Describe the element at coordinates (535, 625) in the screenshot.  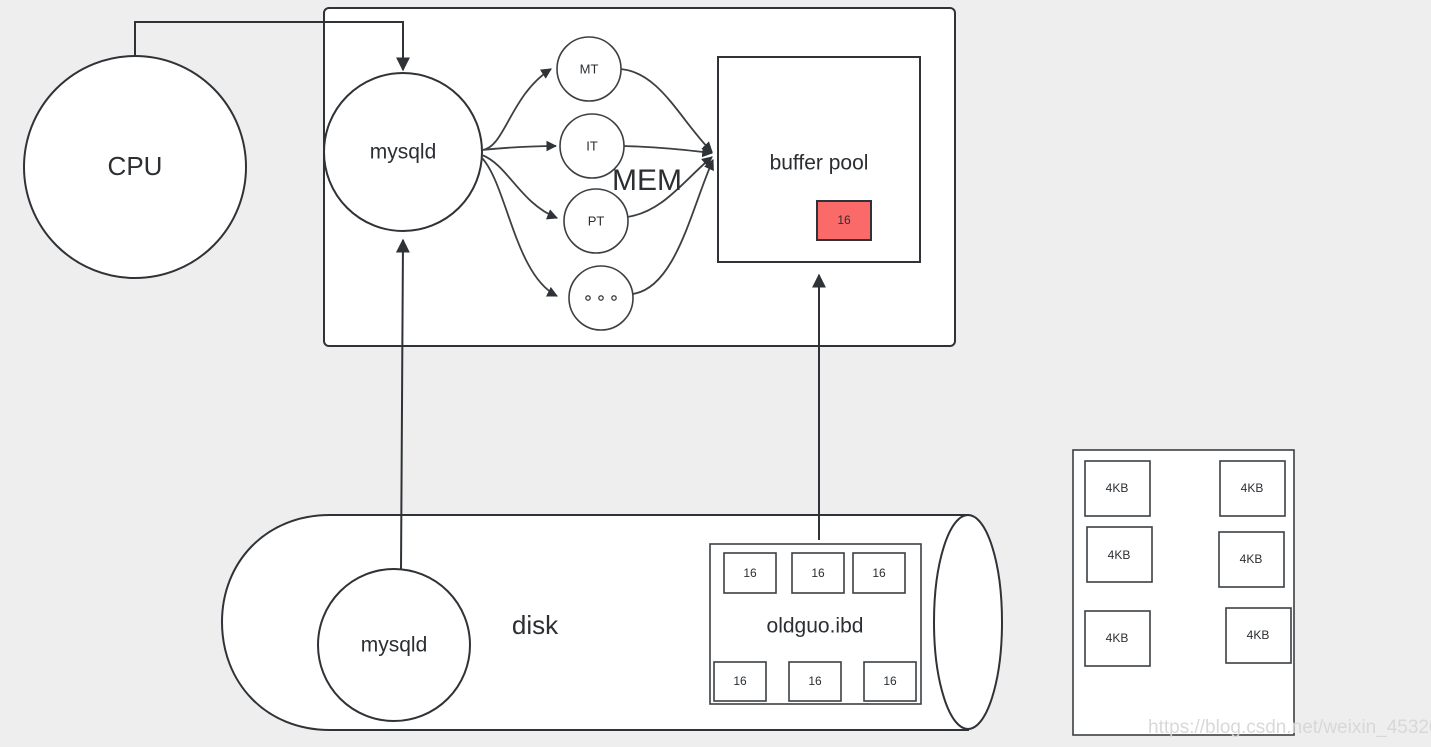
I see `disk-label: disk` at that location.